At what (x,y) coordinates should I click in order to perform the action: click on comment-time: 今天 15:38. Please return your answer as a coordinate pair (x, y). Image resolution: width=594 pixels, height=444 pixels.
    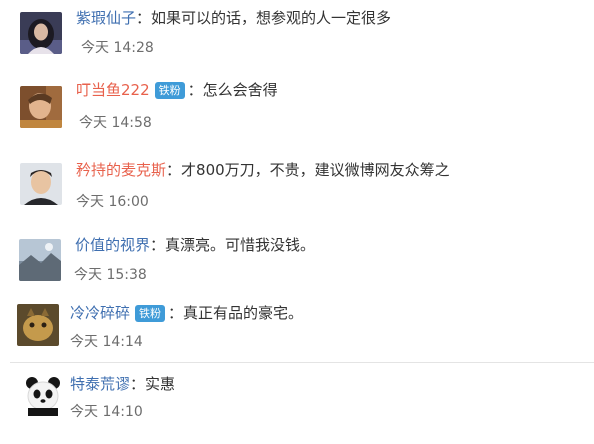
    Looking at the image, I should click on (110, 275).